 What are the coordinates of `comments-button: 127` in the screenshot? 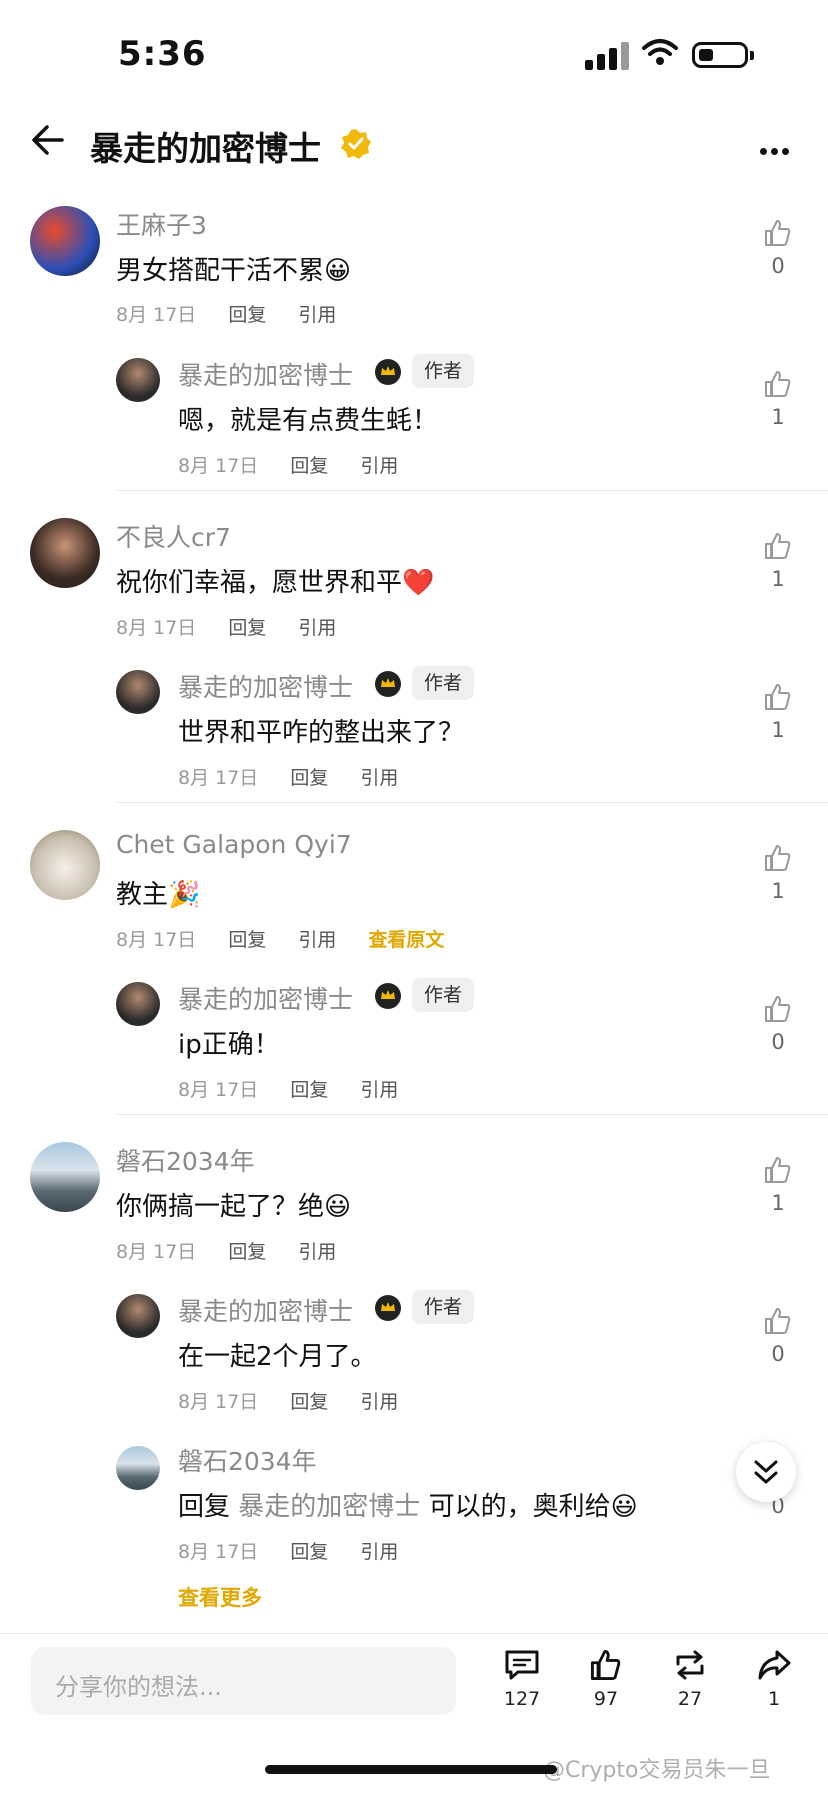 It's located at (522, 1679).